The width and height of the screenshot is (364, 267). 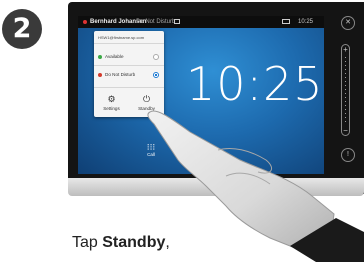 I want to click on mute-mic-button: ✕, so click(x=348, y=23).